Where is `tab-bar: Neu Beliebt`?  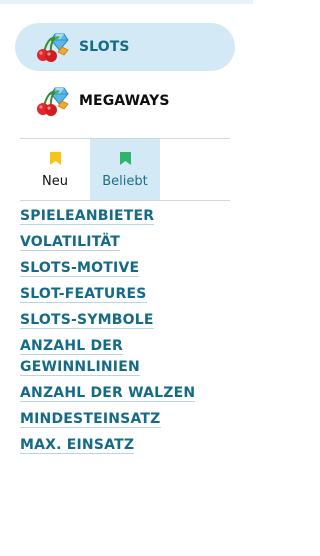
tab-bar: Neu Beliebt is located at coordinates (125, 169).